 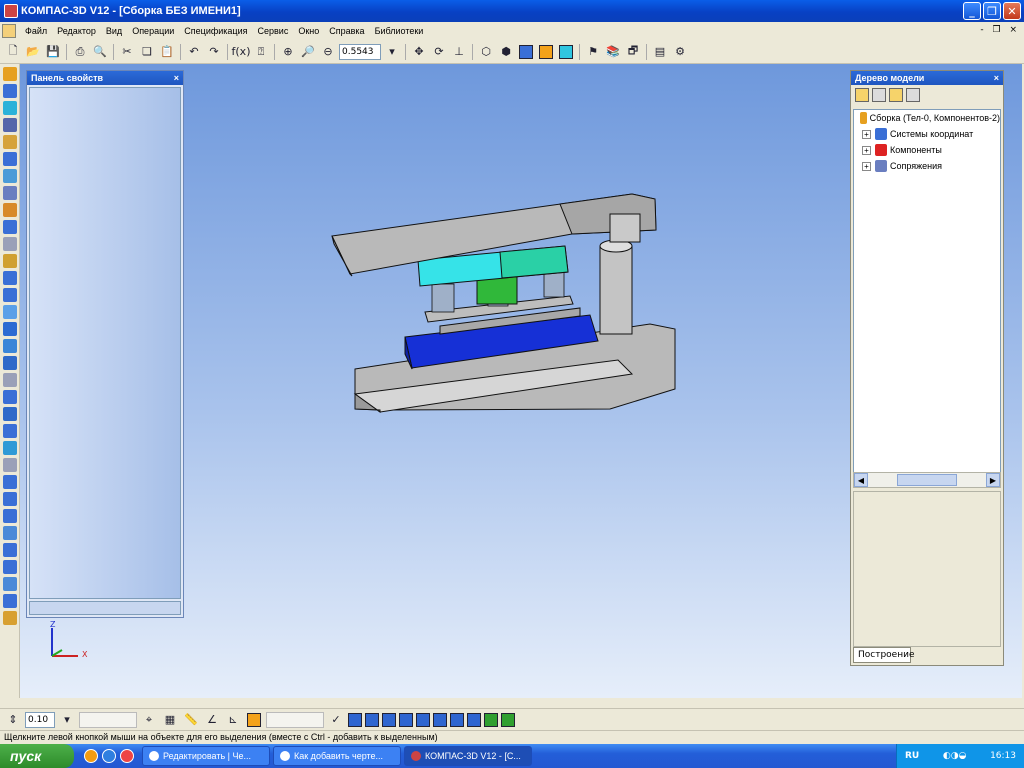 What do you see at coordinates (9, 125) in the screenshot?
I see `sketch-tools-icon` at bounding box center [9, 125].